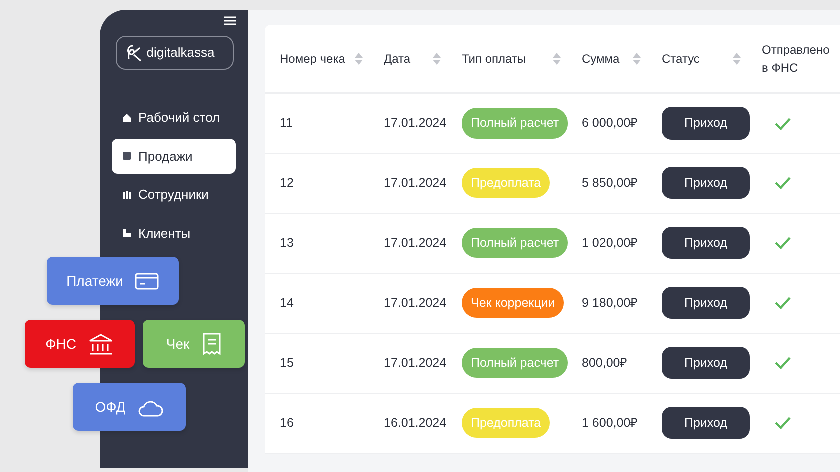  Describe the element at coordinates (313, 59) in the screenshot. I see `column-header: Номер чека` at that location.